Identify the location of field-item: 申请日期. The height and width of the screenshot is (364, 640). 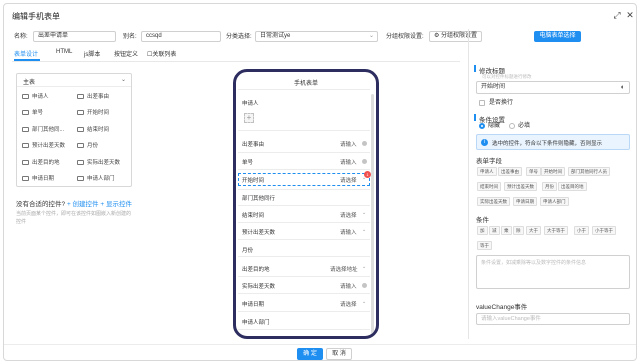
(48, 179).